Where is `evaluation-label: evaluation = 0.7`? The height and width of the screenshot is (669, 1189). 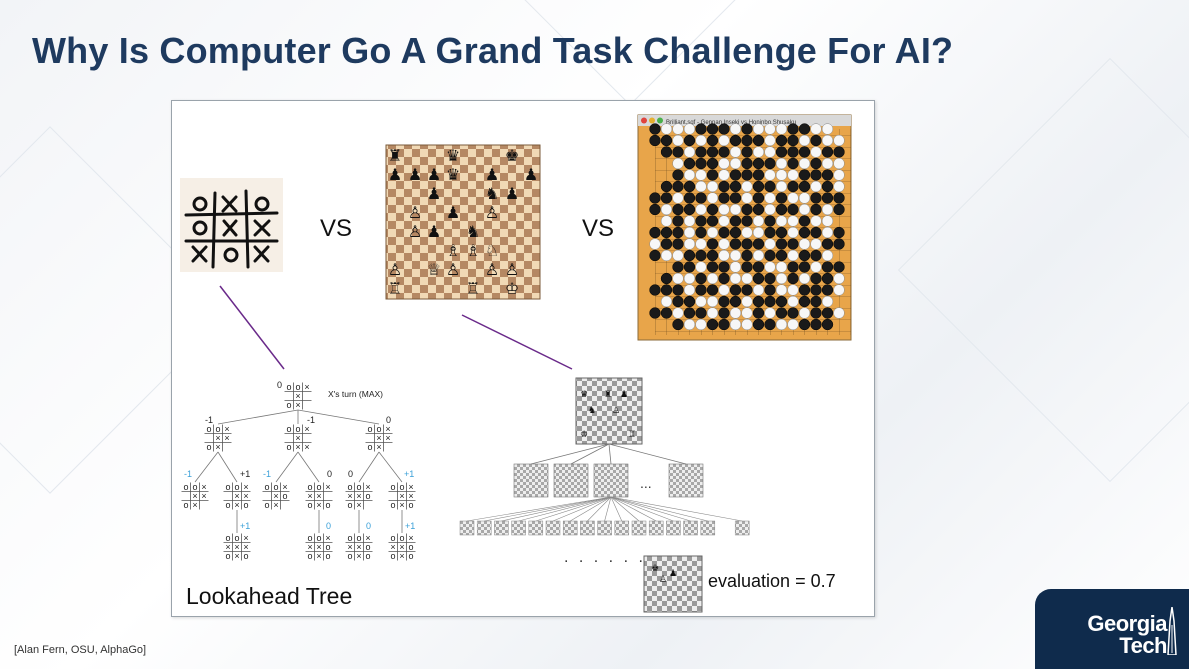 evaluation-label: evaluation = 0.7 is located at coordinates (772, 581).